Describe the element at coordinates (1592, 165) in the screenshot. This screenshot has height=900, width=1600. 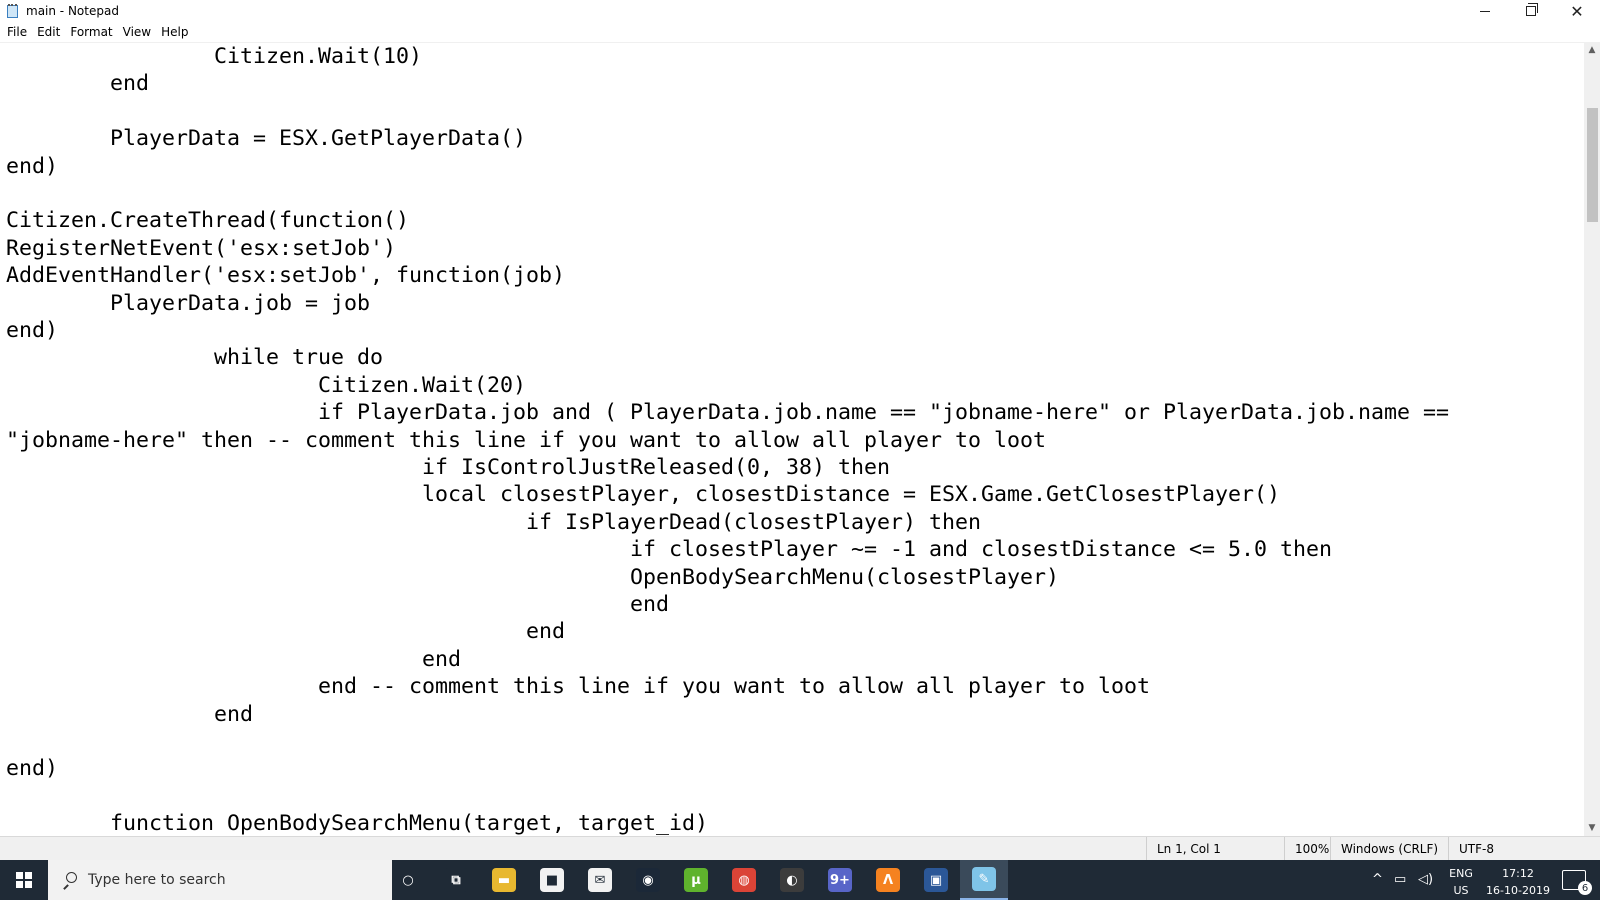
I see `scroll-thumb` at that location.